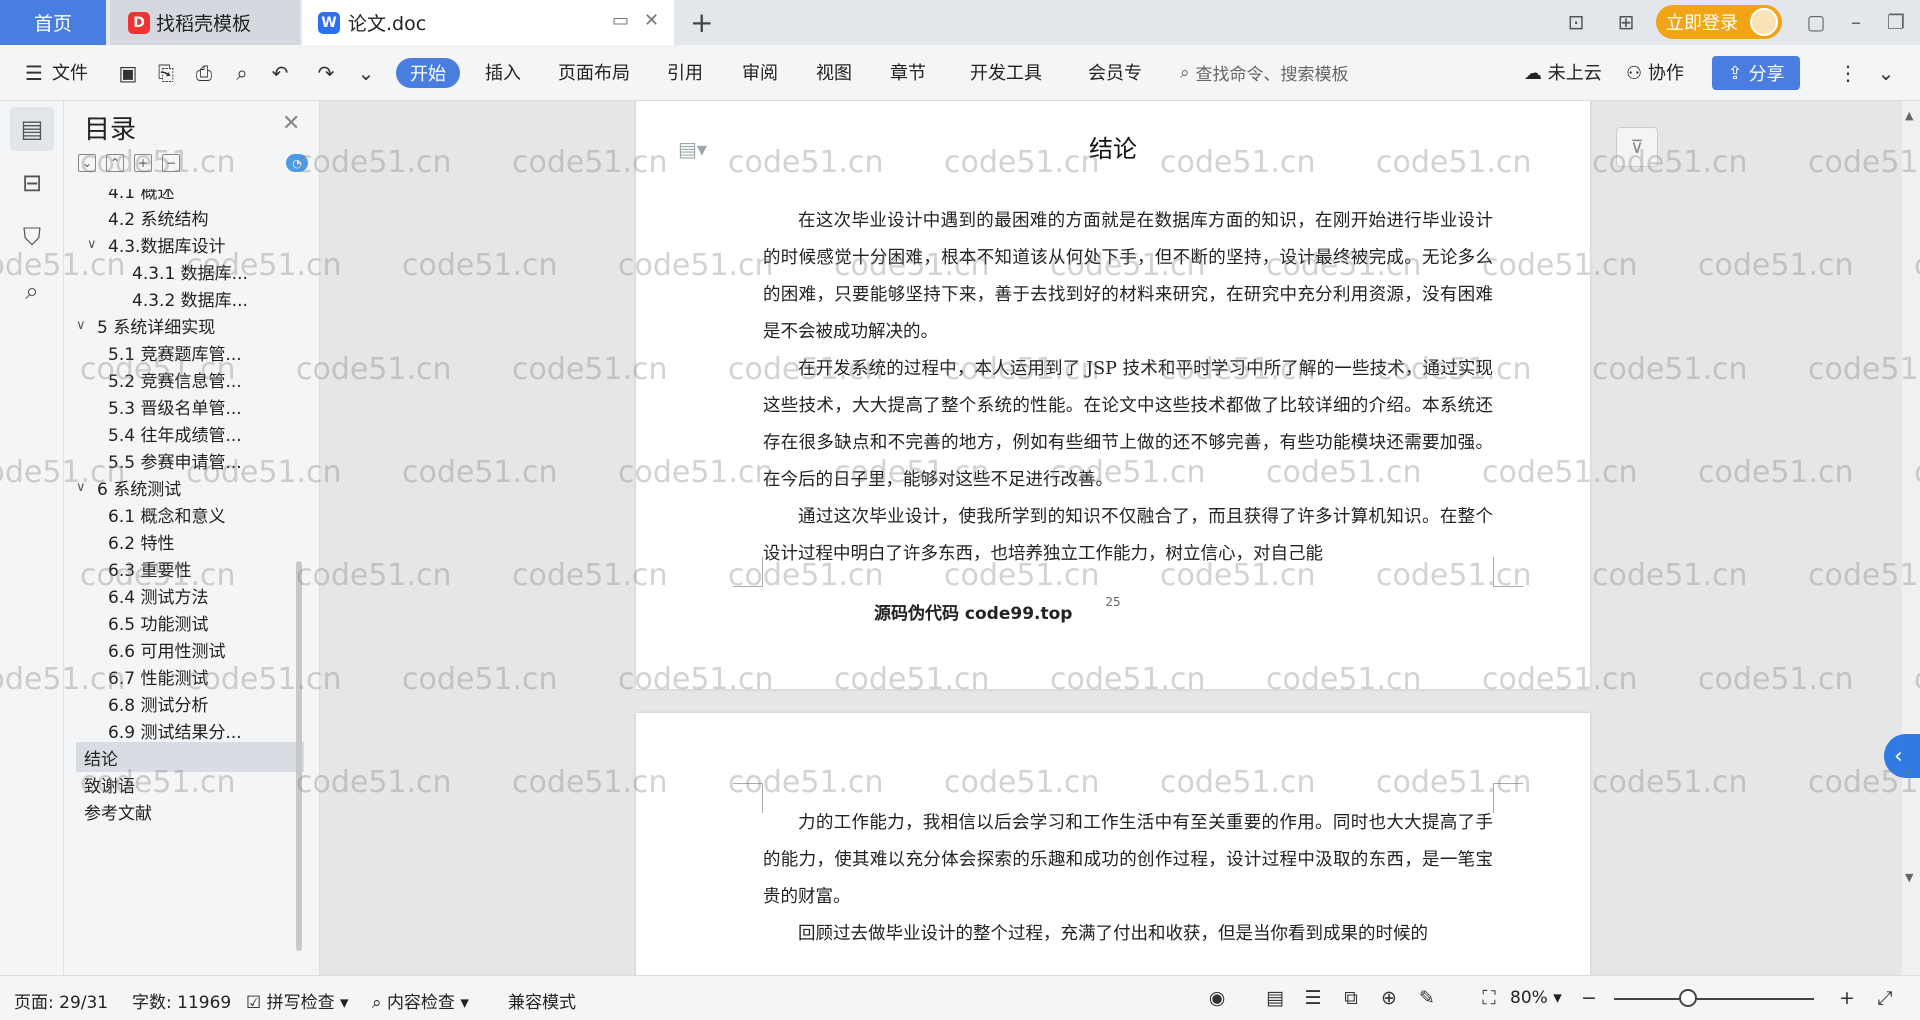 The image size is (1920, 1020). Describe the element at coordinates (1756, 73) in the screenshot. I see `share-button: ⇪ 分享` at that location.